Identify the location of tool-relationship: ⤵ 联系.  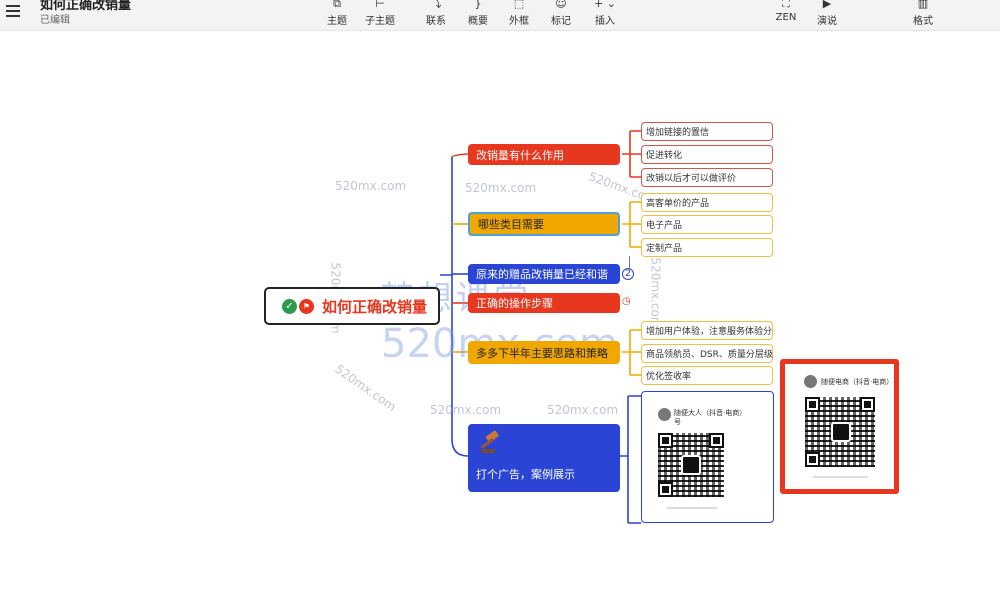
(436, 13).